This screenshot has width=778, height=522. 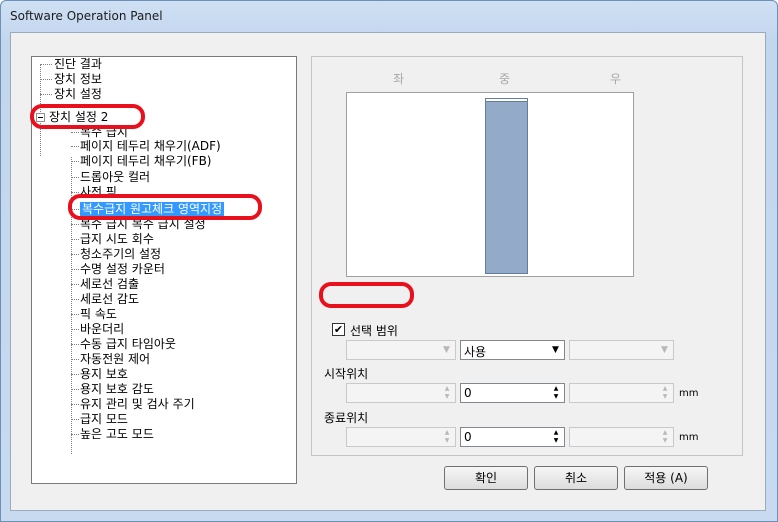 I want to click on tree-item-maintenance-cycle: 유지 관리 및 검사 주기, so click(x=137, y=404).